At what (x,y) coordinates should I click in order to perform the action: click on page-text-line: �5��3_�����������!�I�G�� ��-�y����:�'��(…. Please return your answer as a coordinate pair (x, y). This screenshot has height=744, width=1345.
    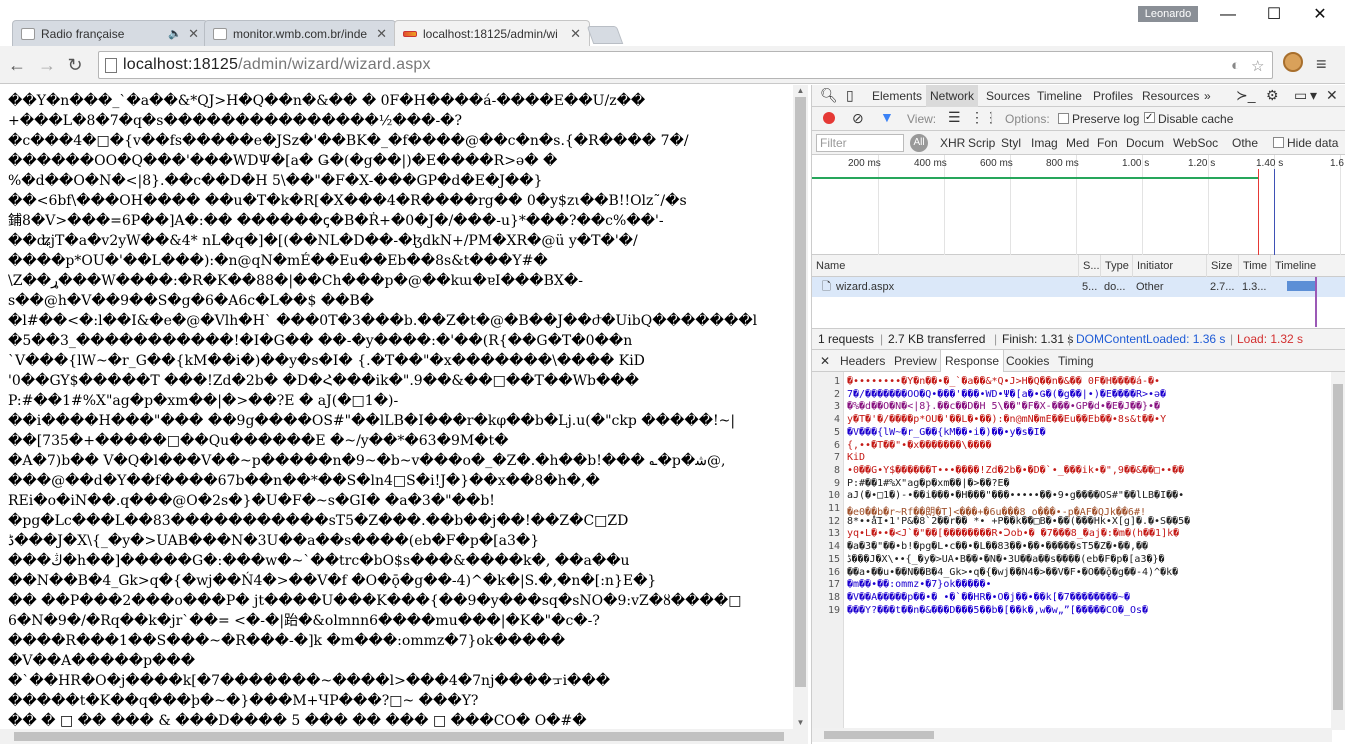
    Looking at the image, I should click on (320, 341).